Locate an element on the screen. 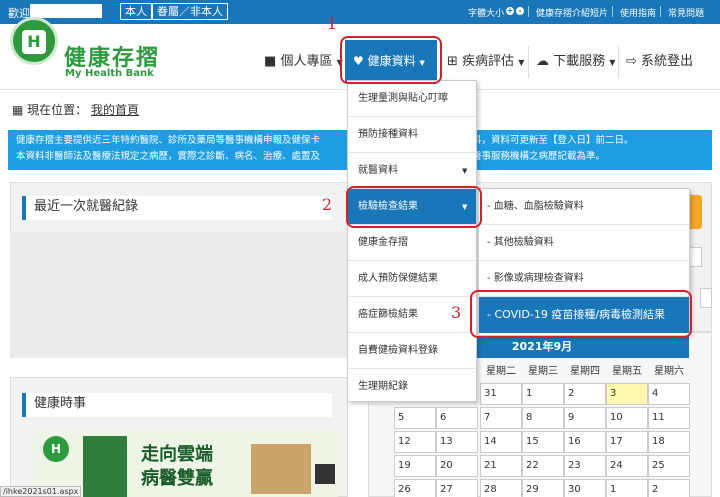 This screenshot has width=720, height=497. calendar-day: 29 is located at coordinates (543, 488).